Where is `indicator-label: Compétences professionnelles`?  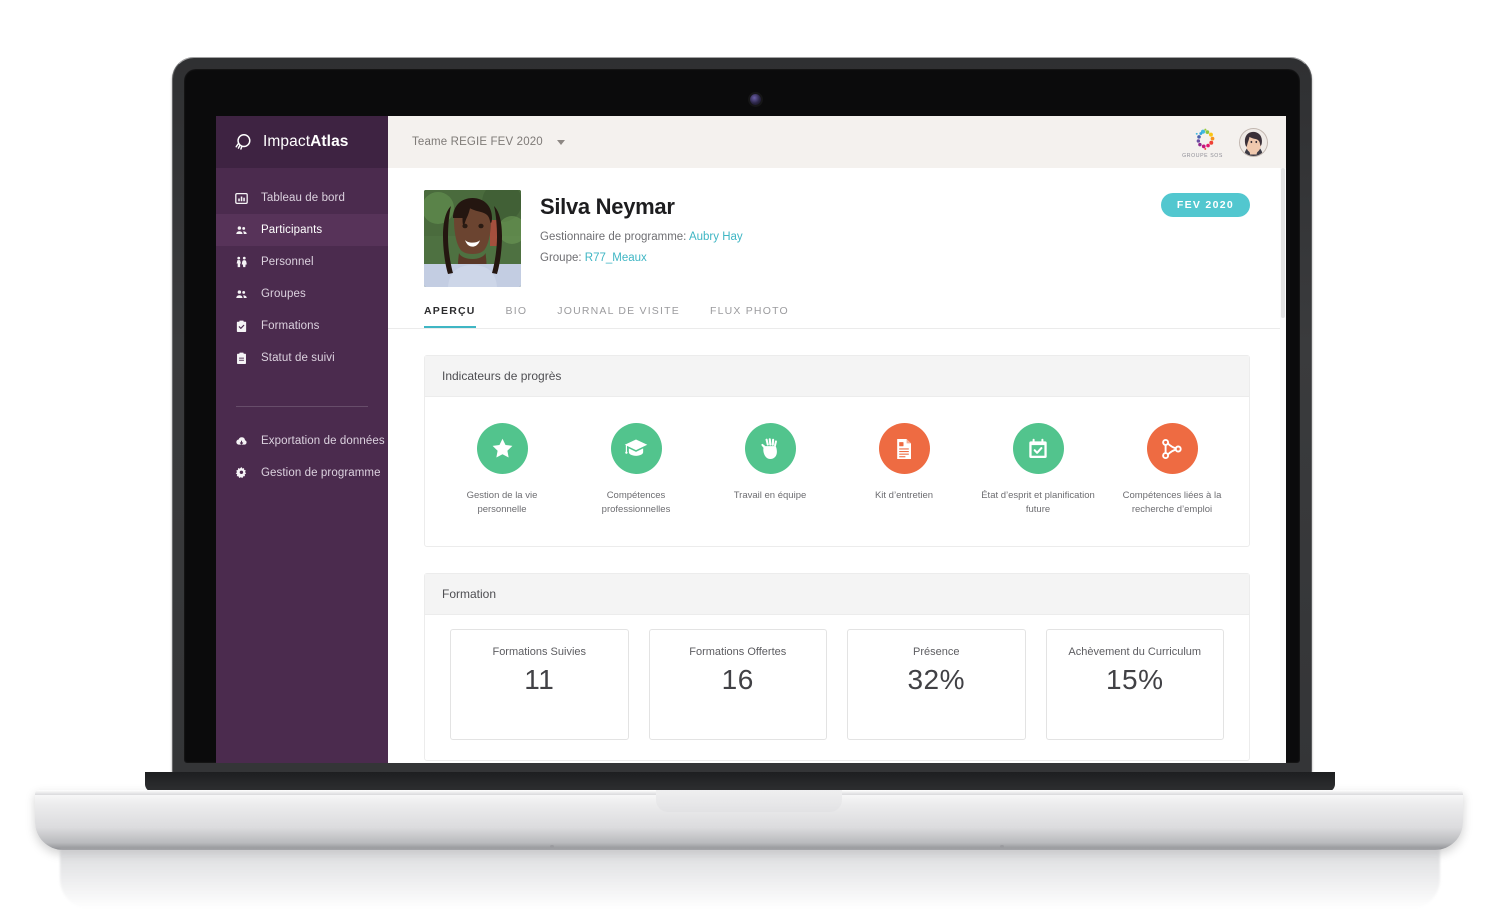 indicator-label: Compétences professionnelles is located at coordinates (636, 503).